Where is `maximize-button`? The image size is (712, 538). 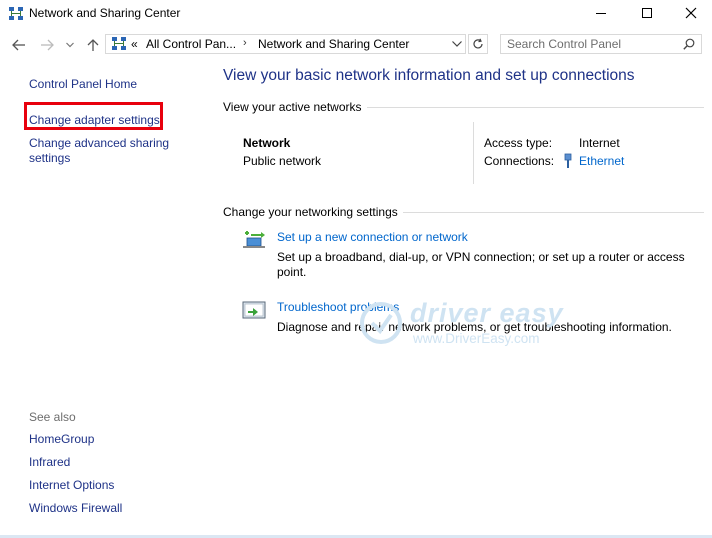
maximize-button is located at coordinates (647, 13).